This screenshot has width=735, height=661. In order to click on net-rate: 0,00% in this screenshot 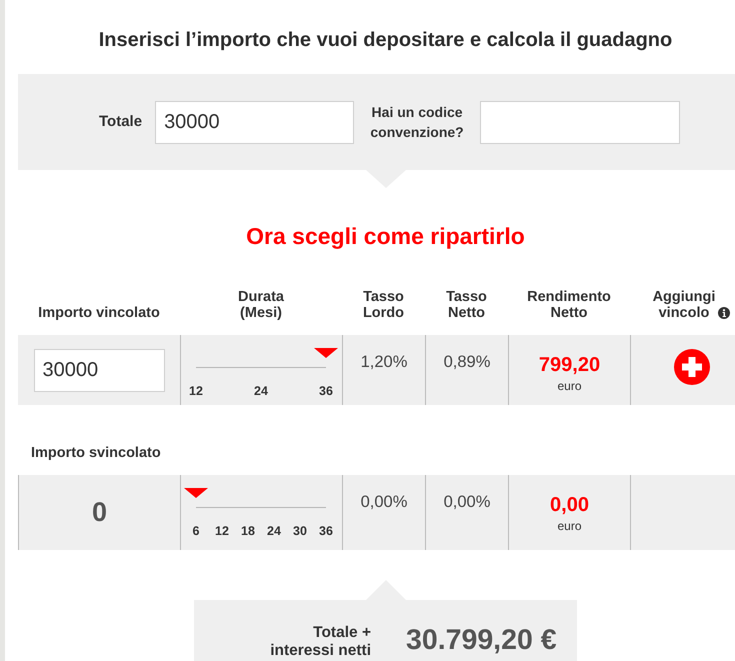, I will do `click(467, 502)`.